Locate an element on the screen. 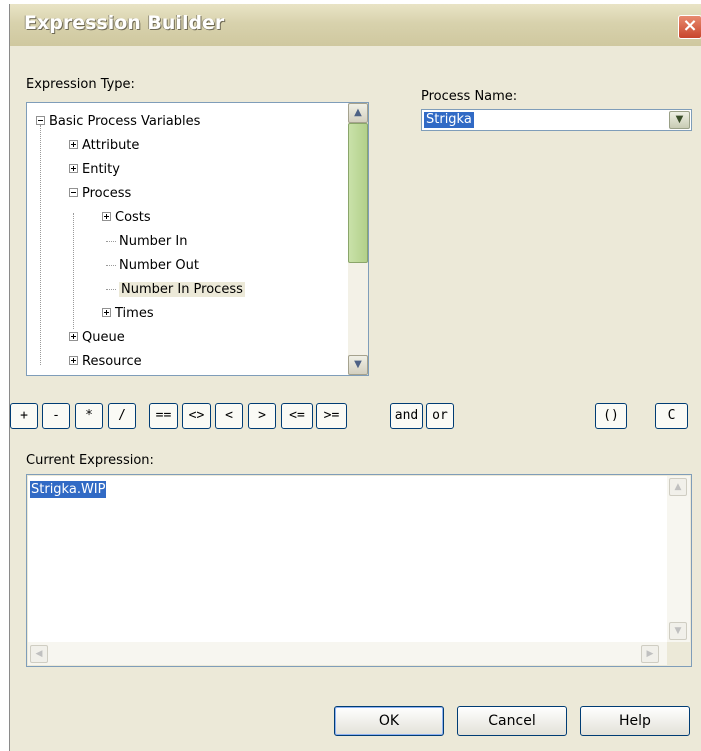  or-operator-button: or is located at coordinates (440, 416).